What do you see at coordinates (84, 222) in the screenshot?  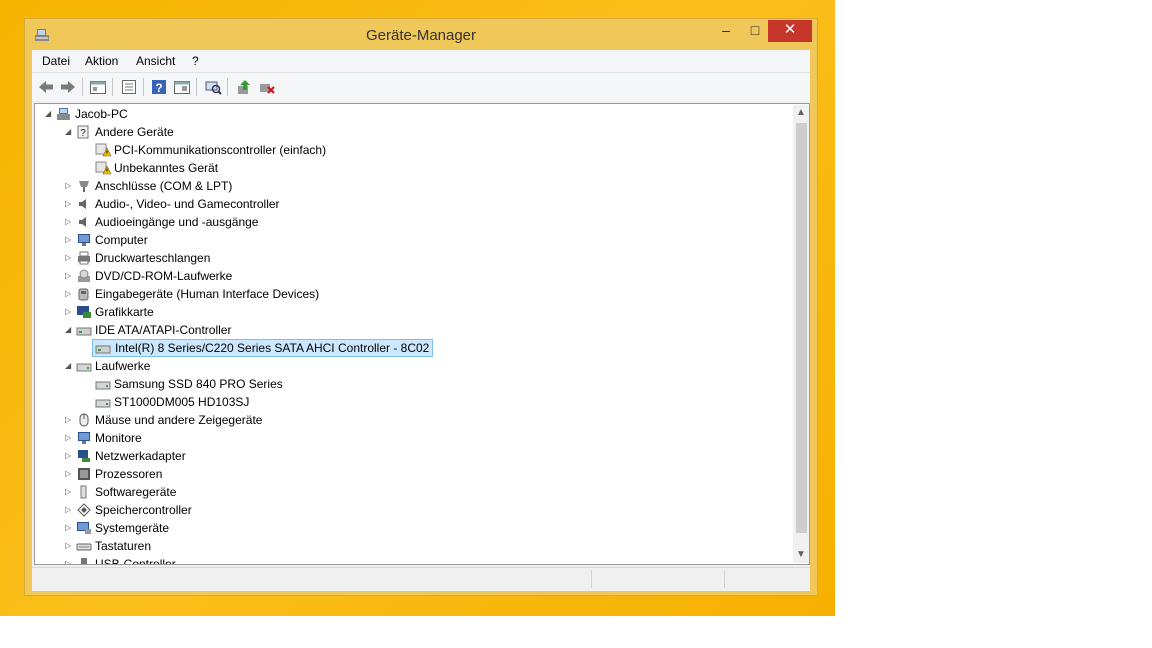 I see `speaker-icon` at bounding box center [84, 222].